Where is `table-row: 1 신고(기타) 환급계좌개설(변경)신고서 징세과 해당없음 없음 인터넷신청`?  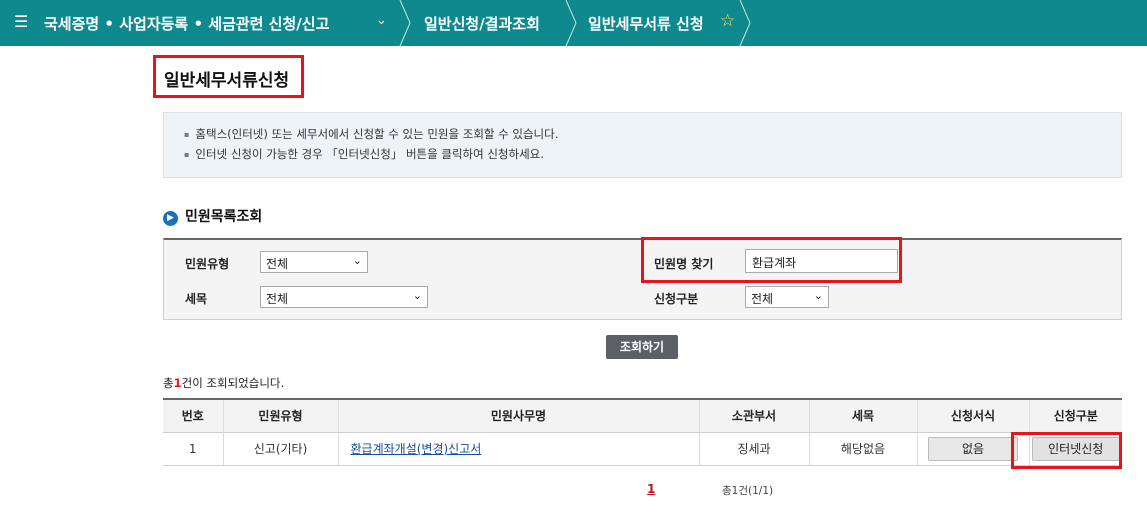
table-row: 1 신고(기타) 환급계좌개설(변경)신고서 징세과 해당없음 없음 인터넷신청 is located at coordinates (642, 449).